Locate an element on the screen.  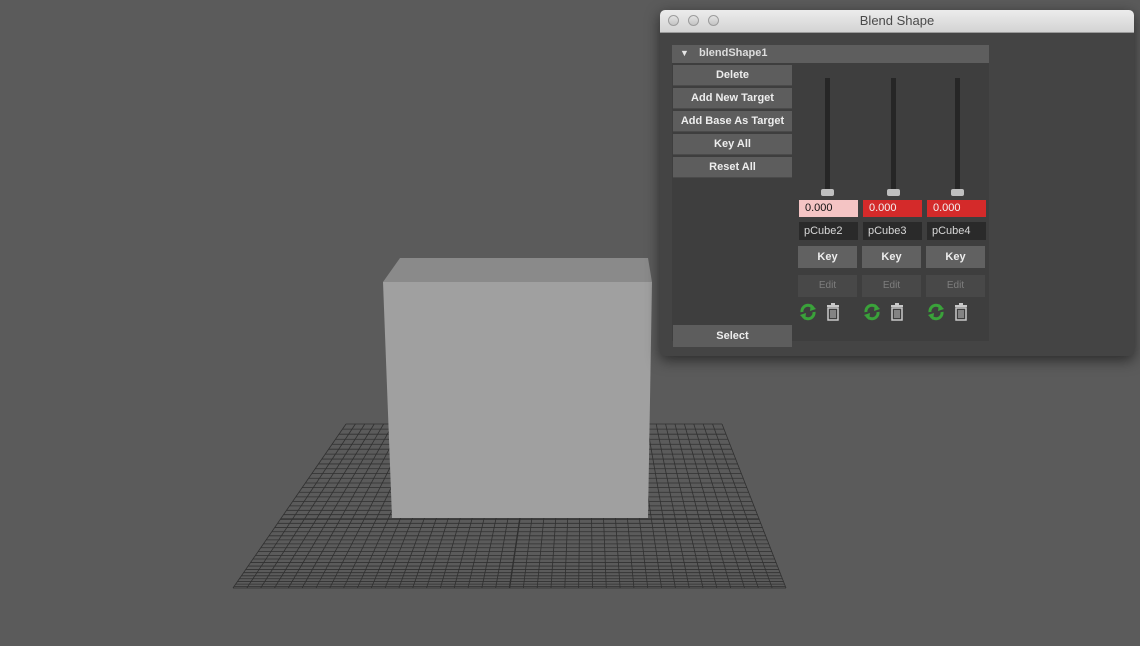
add-new-target-button: Add New Target is located at coordinates (732, 98).